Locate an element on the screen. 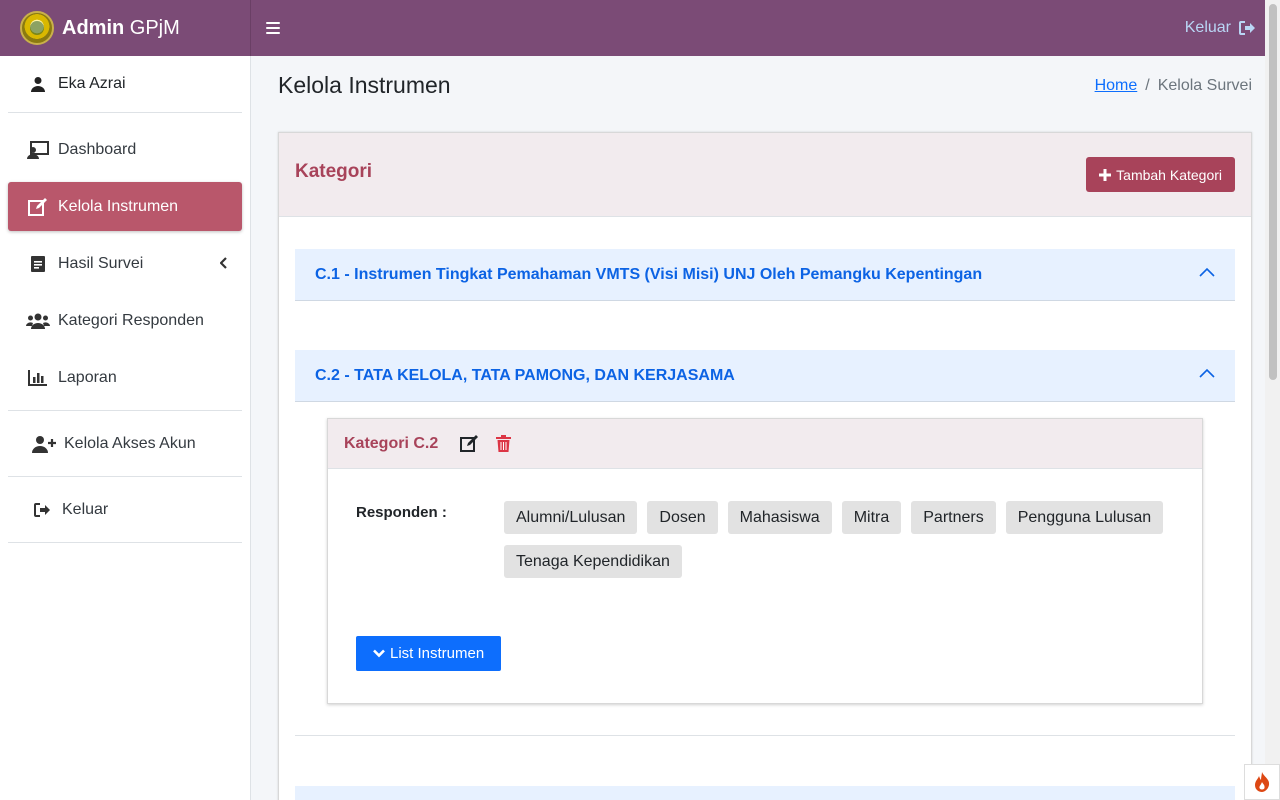 The image size is (1280, 800). respondent-chip: Mahasiswa is located at coordinates (779, 517).